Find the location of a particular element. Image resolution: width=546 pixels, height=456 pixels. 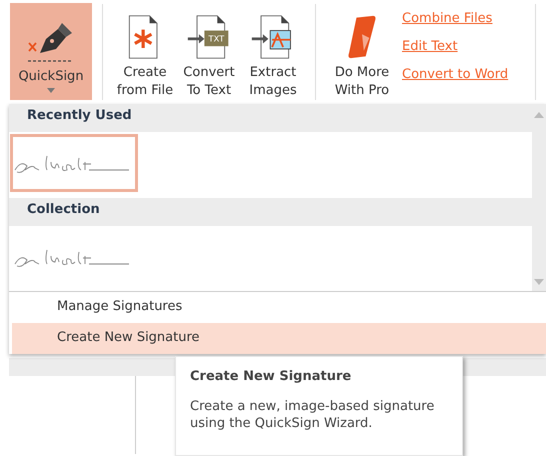

ribbon-button: TXT Convert To Text is located at coordinates (209, 50).